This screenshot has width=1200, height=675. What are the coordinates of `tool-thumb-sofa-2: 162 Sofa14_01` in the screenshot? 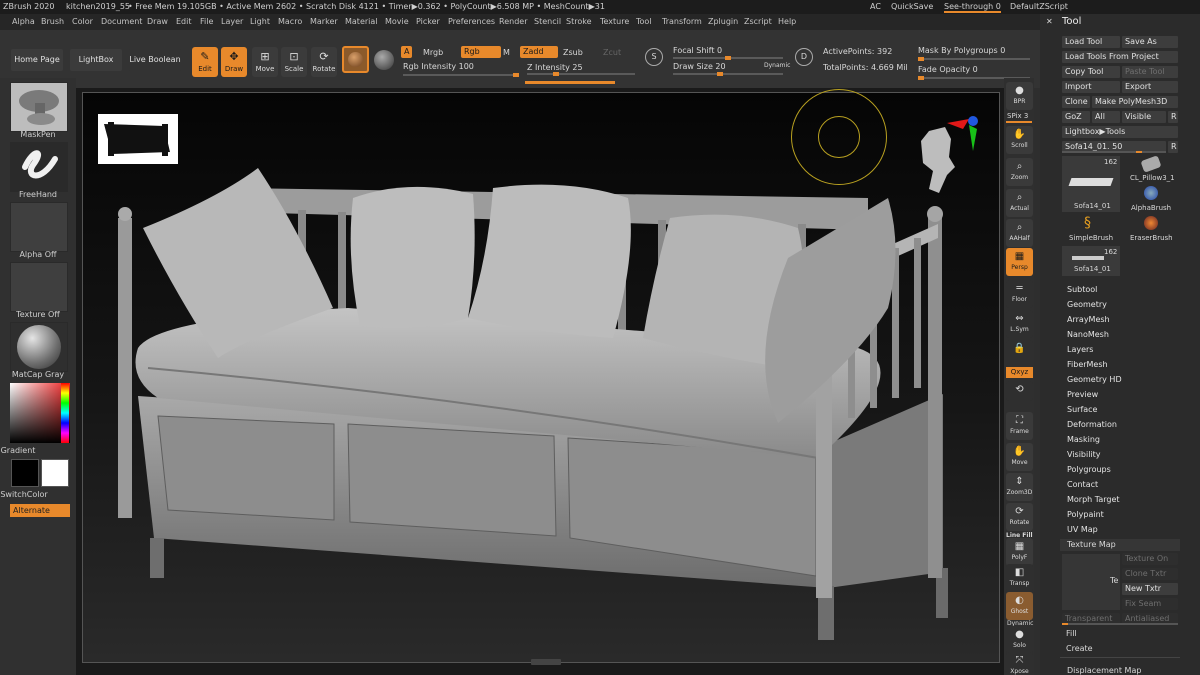 It's located at (1091, 261).